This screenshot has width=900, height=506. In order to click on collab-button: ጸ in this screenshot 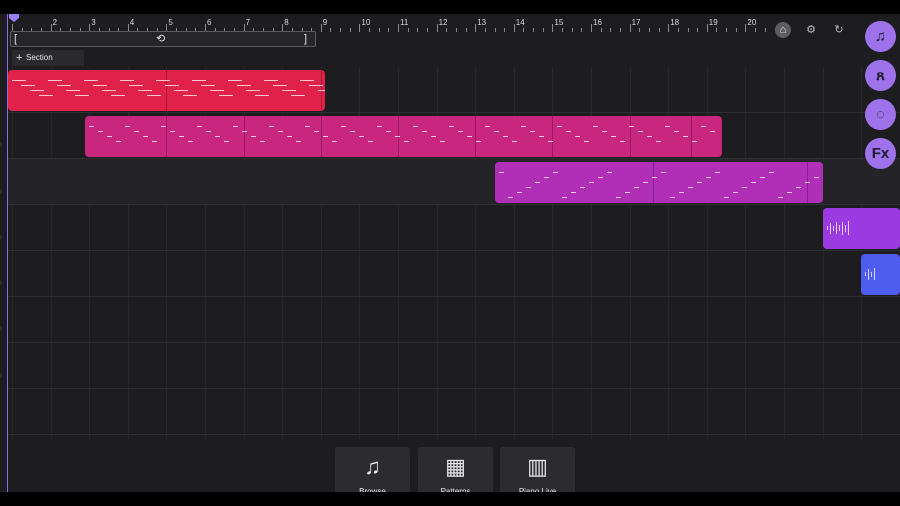, I will do `click(880, 75)`.